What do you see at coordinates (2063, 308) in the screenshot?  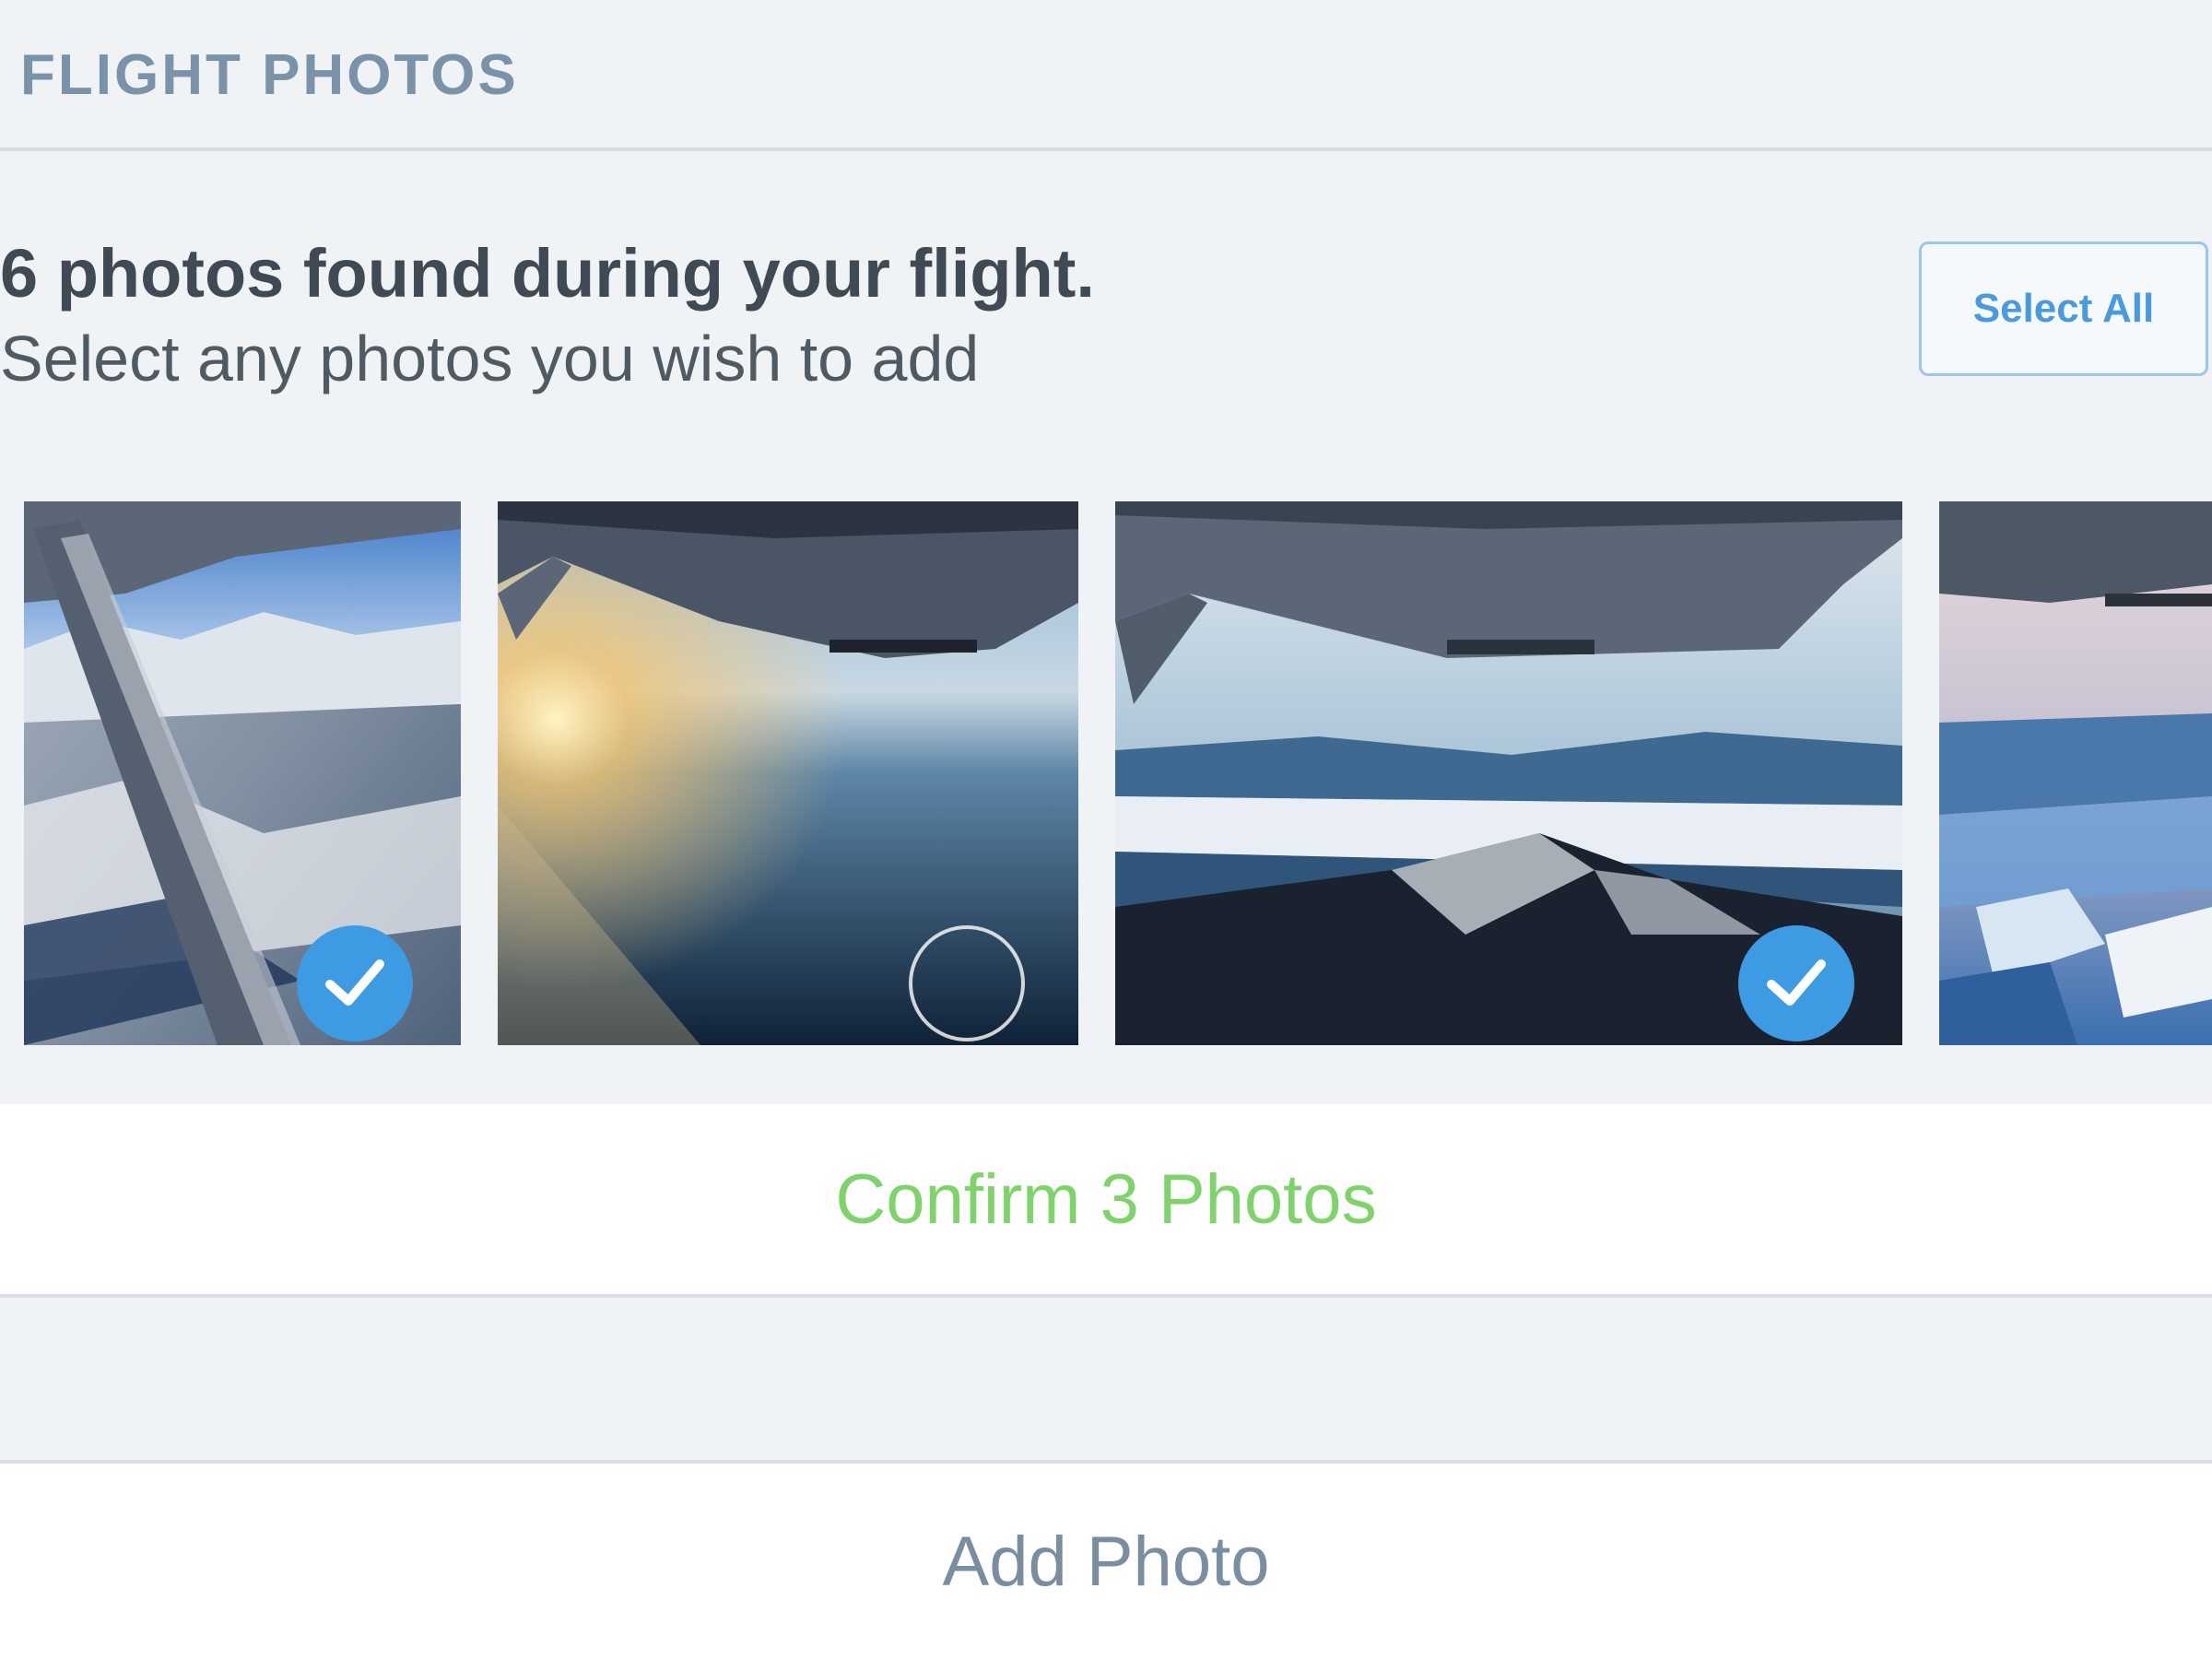 I see `select-all-button: Select All` at bounding box center [2063, 308].